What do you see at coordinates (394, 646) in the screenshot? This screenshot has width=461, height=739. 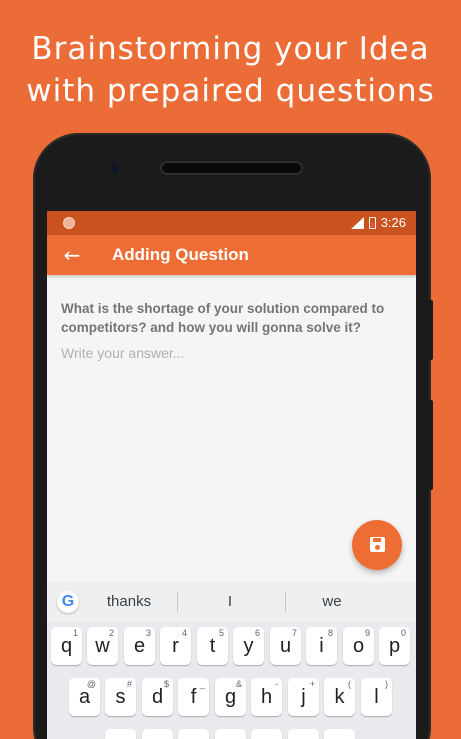 I see `key-p: p0` at bounding box center [394, 646].